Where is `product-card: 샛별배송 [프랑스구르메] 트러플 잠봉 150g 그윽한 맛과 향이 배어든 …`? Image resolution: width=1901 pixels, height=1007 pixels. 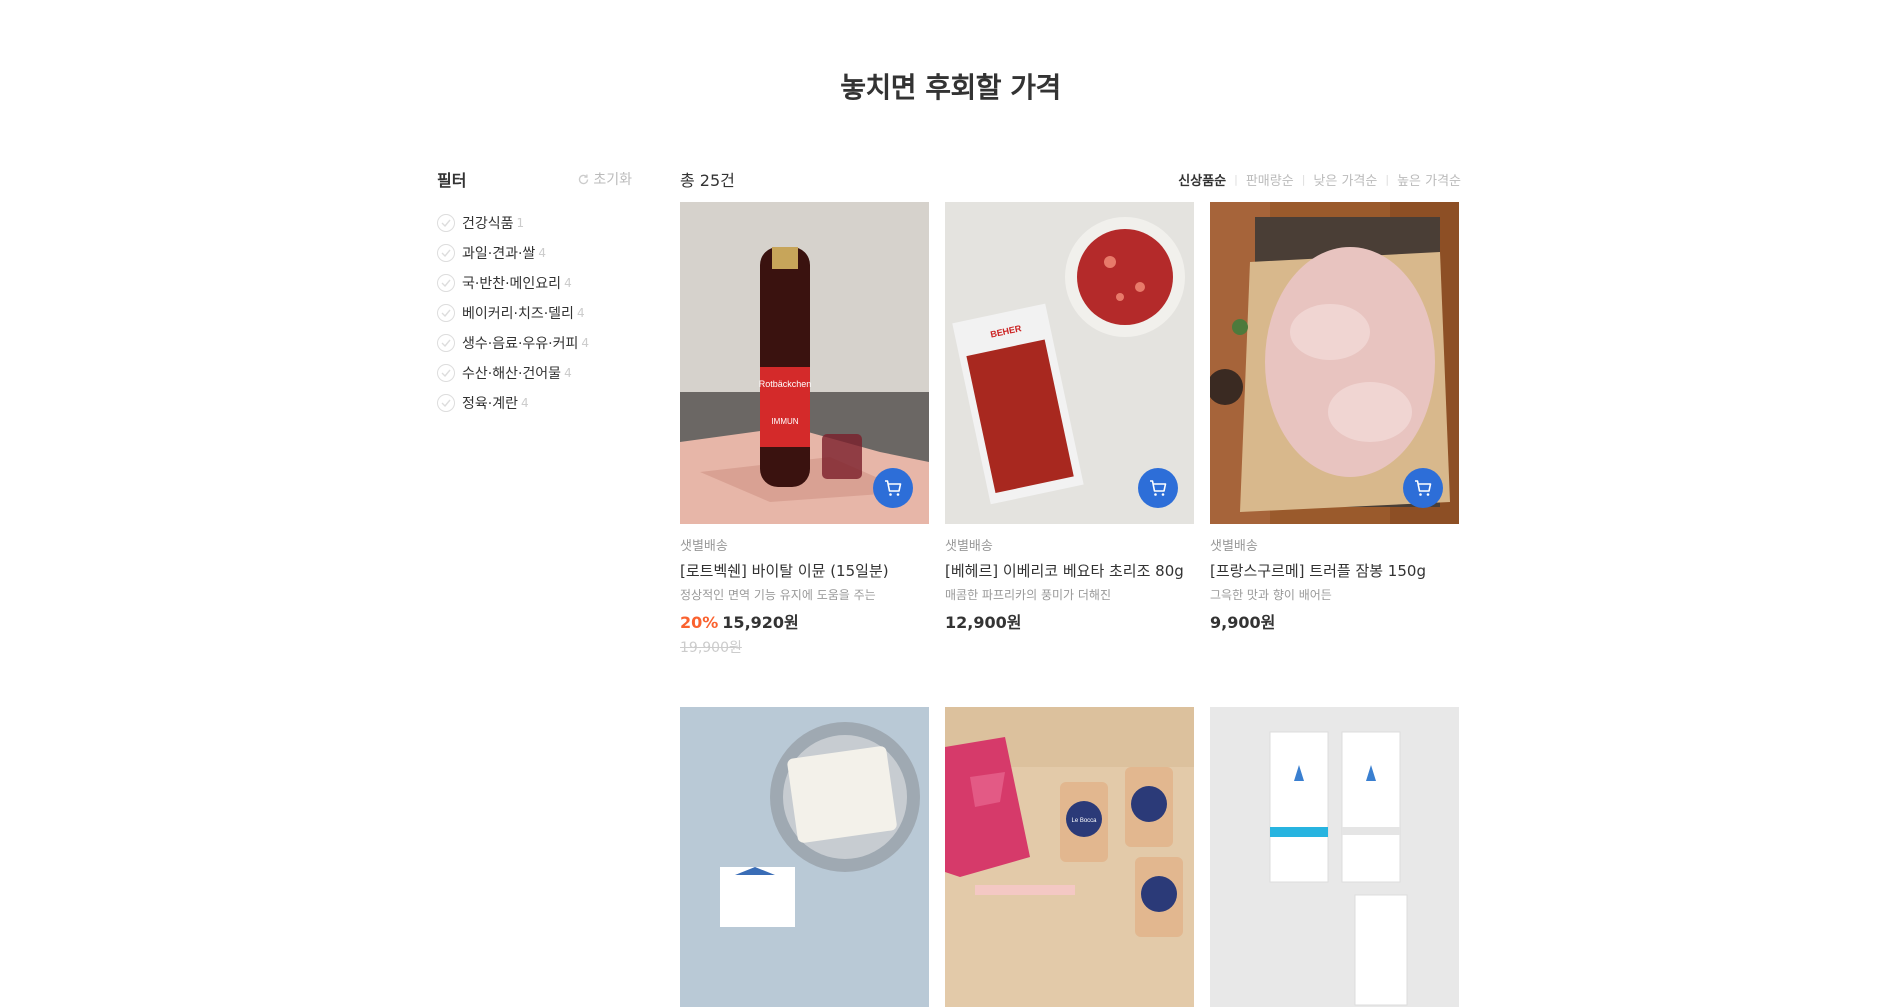
product-card: 샛별배송 [프랑스구르메] 트러플 잠봉 150g 그윽한 맛과 향이 배어든 … is located at coordinates (1334, 429).